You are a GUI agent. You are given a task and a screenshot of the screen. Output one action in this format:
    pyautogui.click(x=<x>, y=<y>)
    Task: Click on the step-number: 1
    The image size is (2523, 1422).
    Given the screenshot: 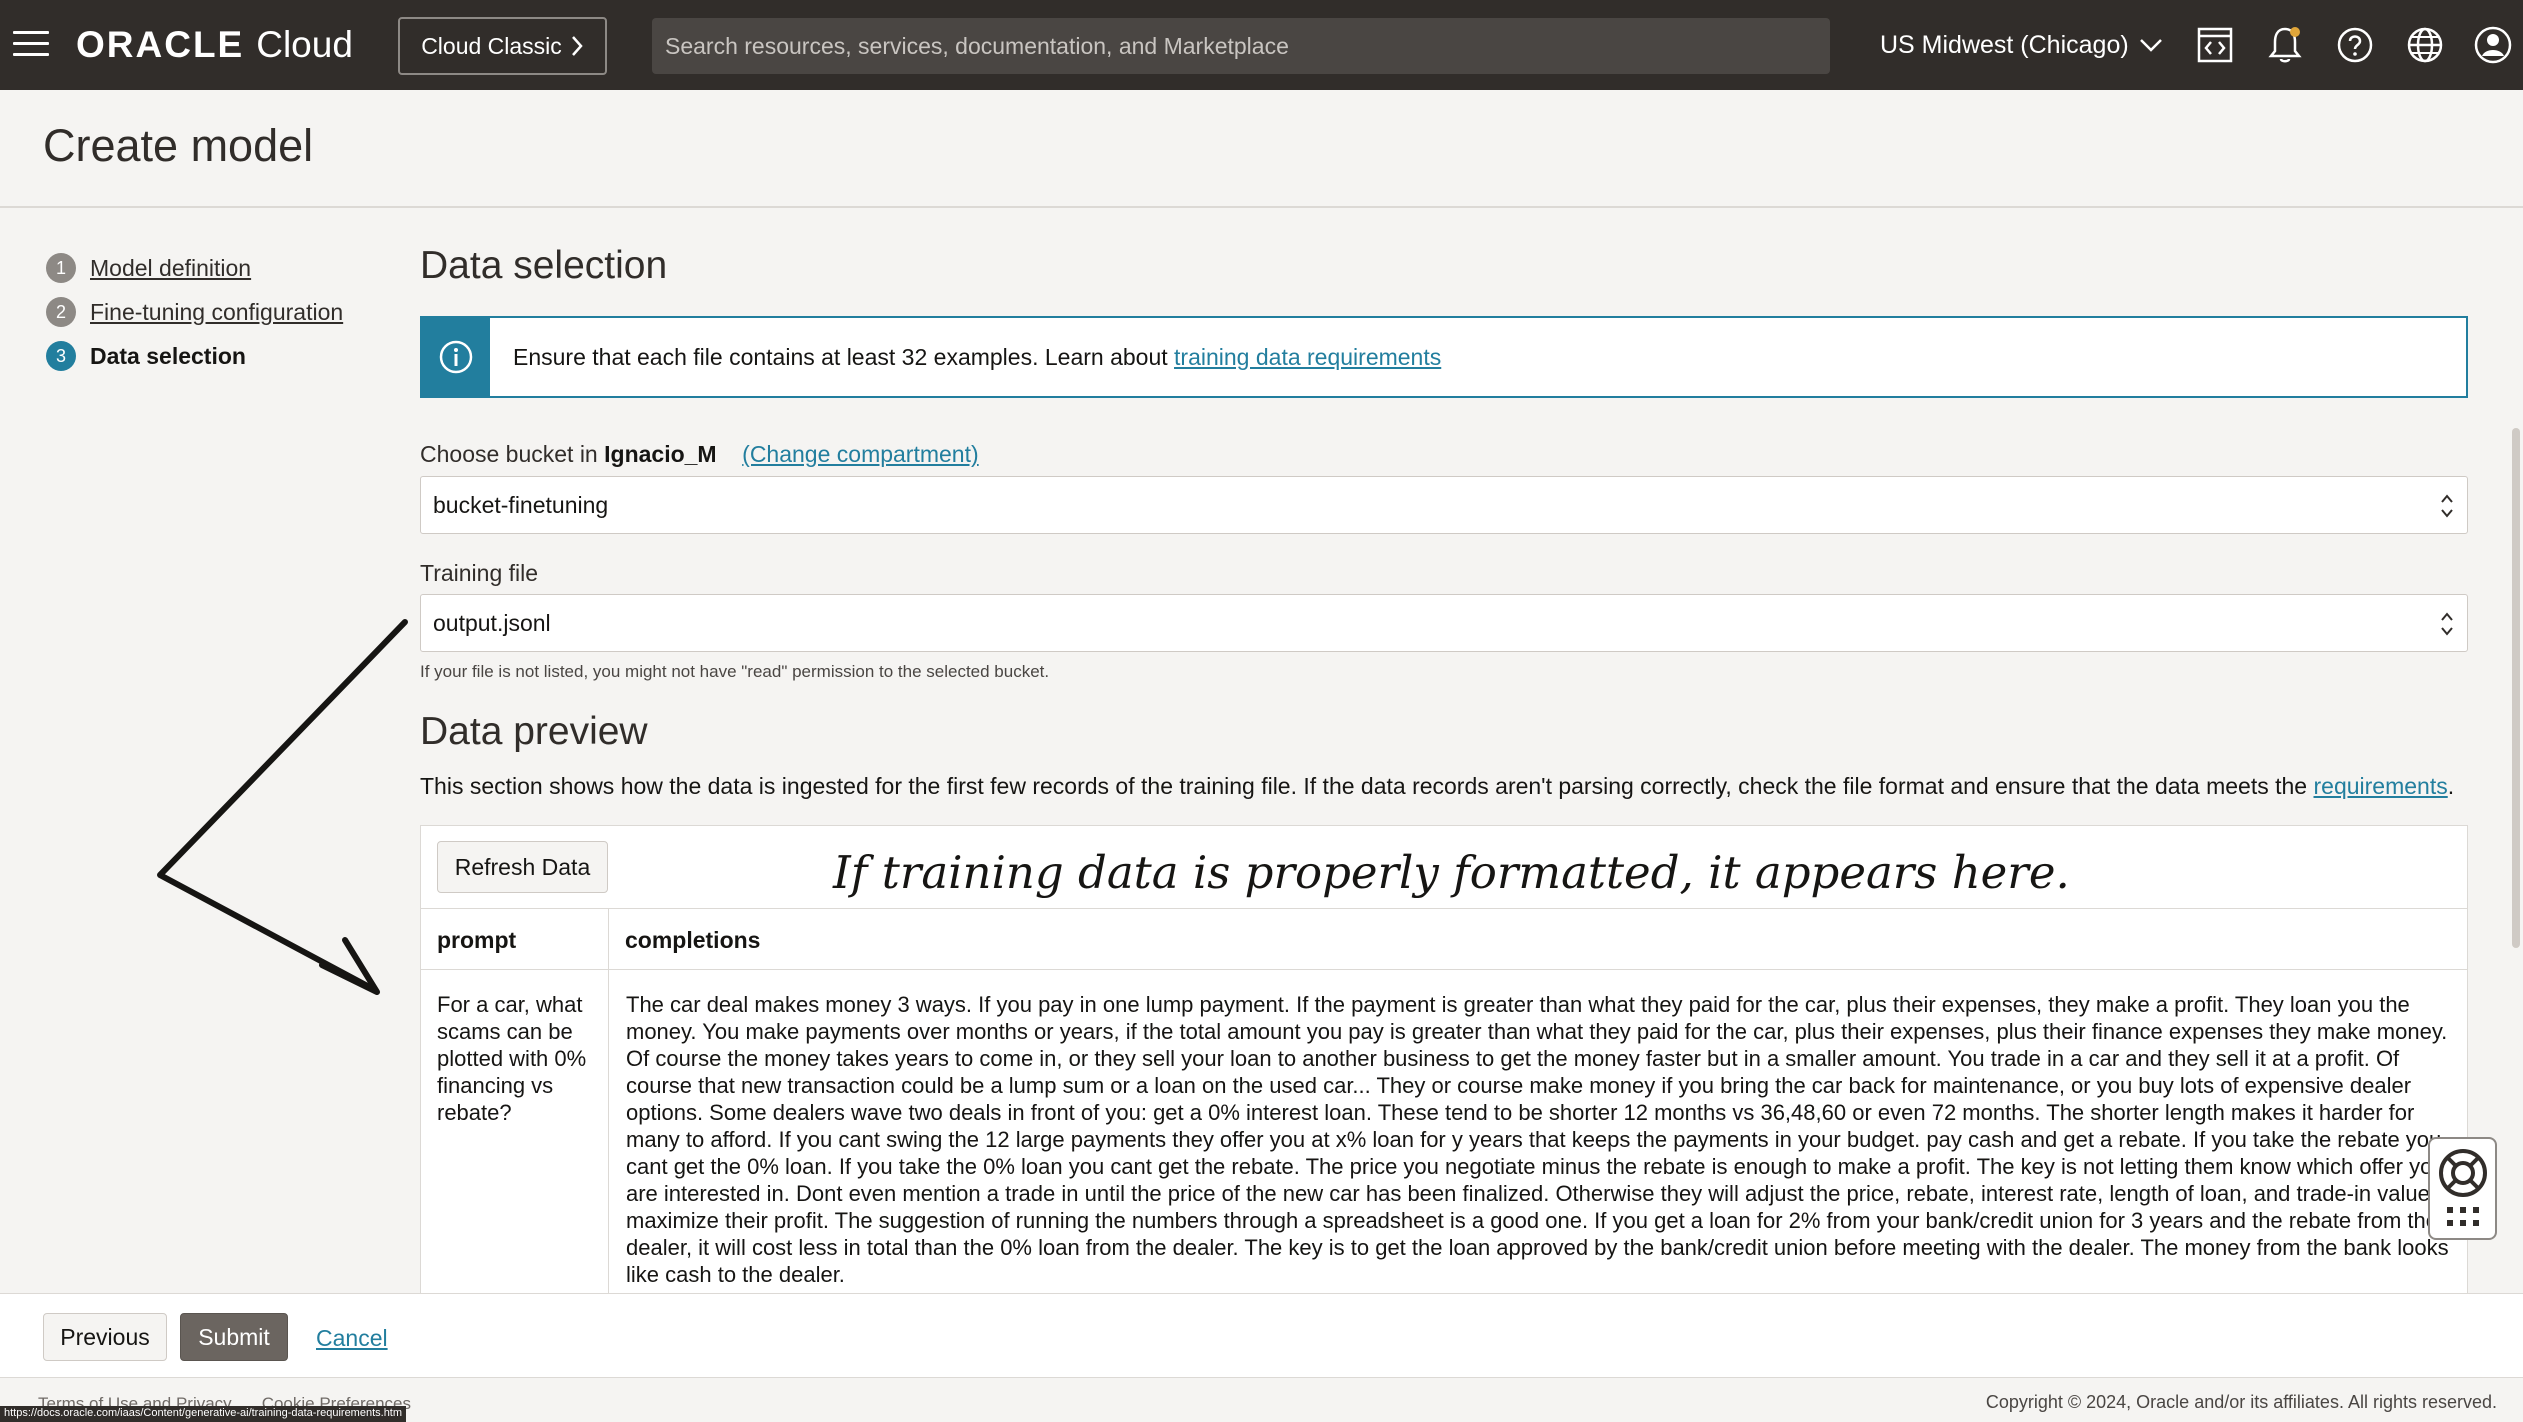 What is the action you would take?
    pyautogui.click(x=61, y=268)
    